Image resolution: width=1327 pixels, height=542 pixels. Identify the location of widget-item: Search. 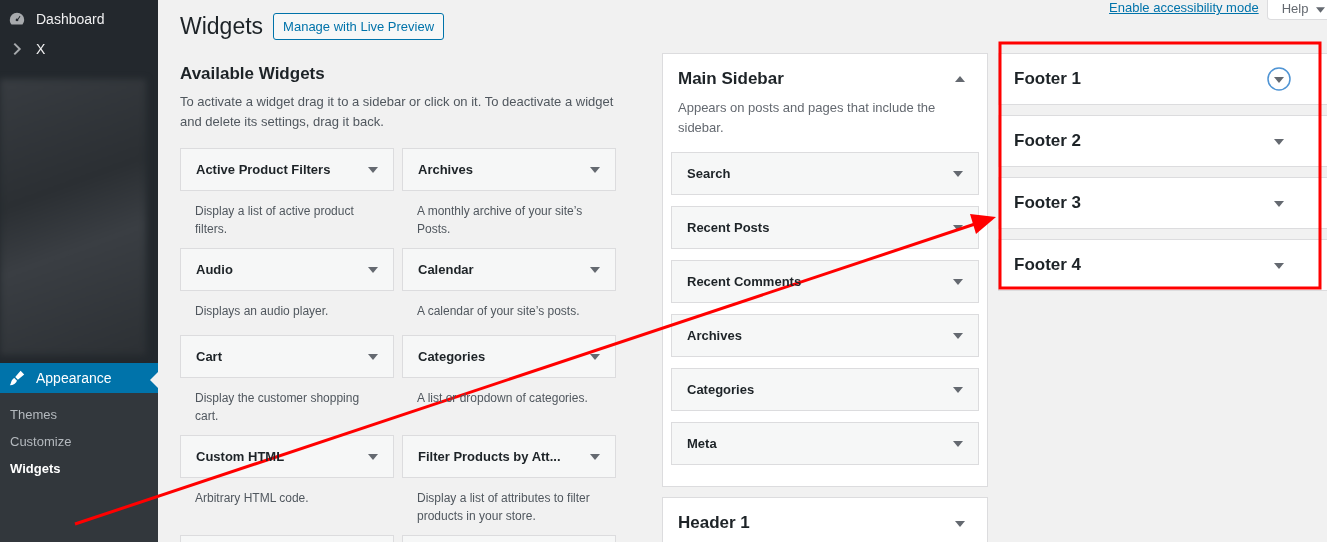
(825, 173).